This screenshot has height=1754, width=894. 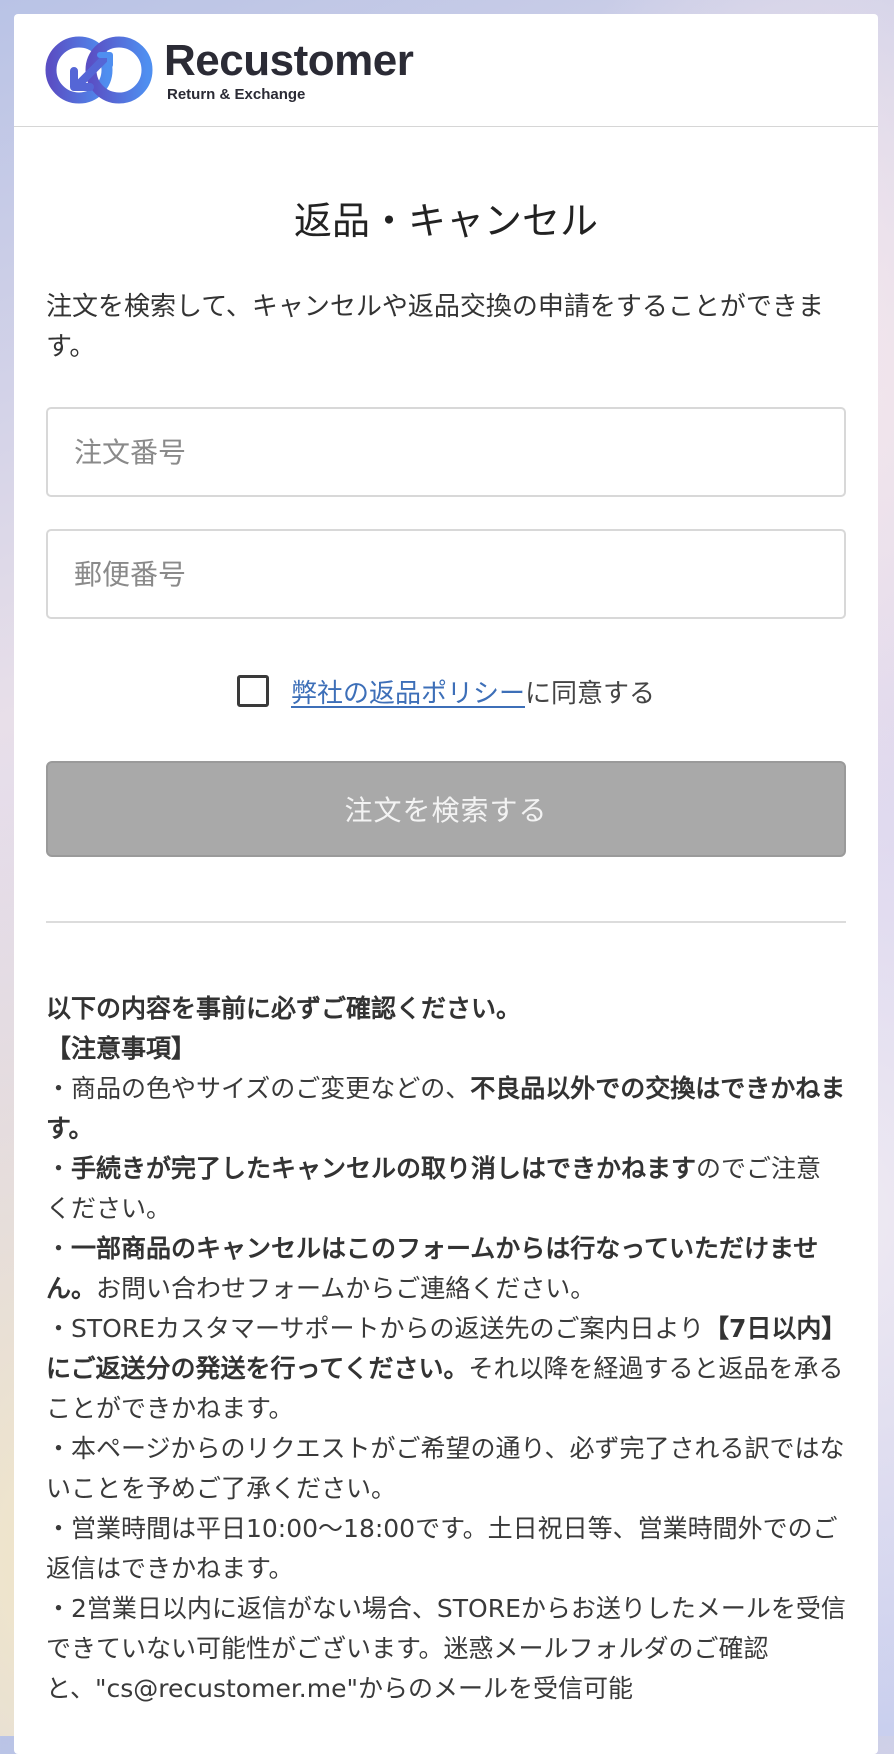 I want to click on notice-item: ・商品の色やサイズのご変更などの、不良品以外での交換はできかねます。, so click(x=446, y=1109).